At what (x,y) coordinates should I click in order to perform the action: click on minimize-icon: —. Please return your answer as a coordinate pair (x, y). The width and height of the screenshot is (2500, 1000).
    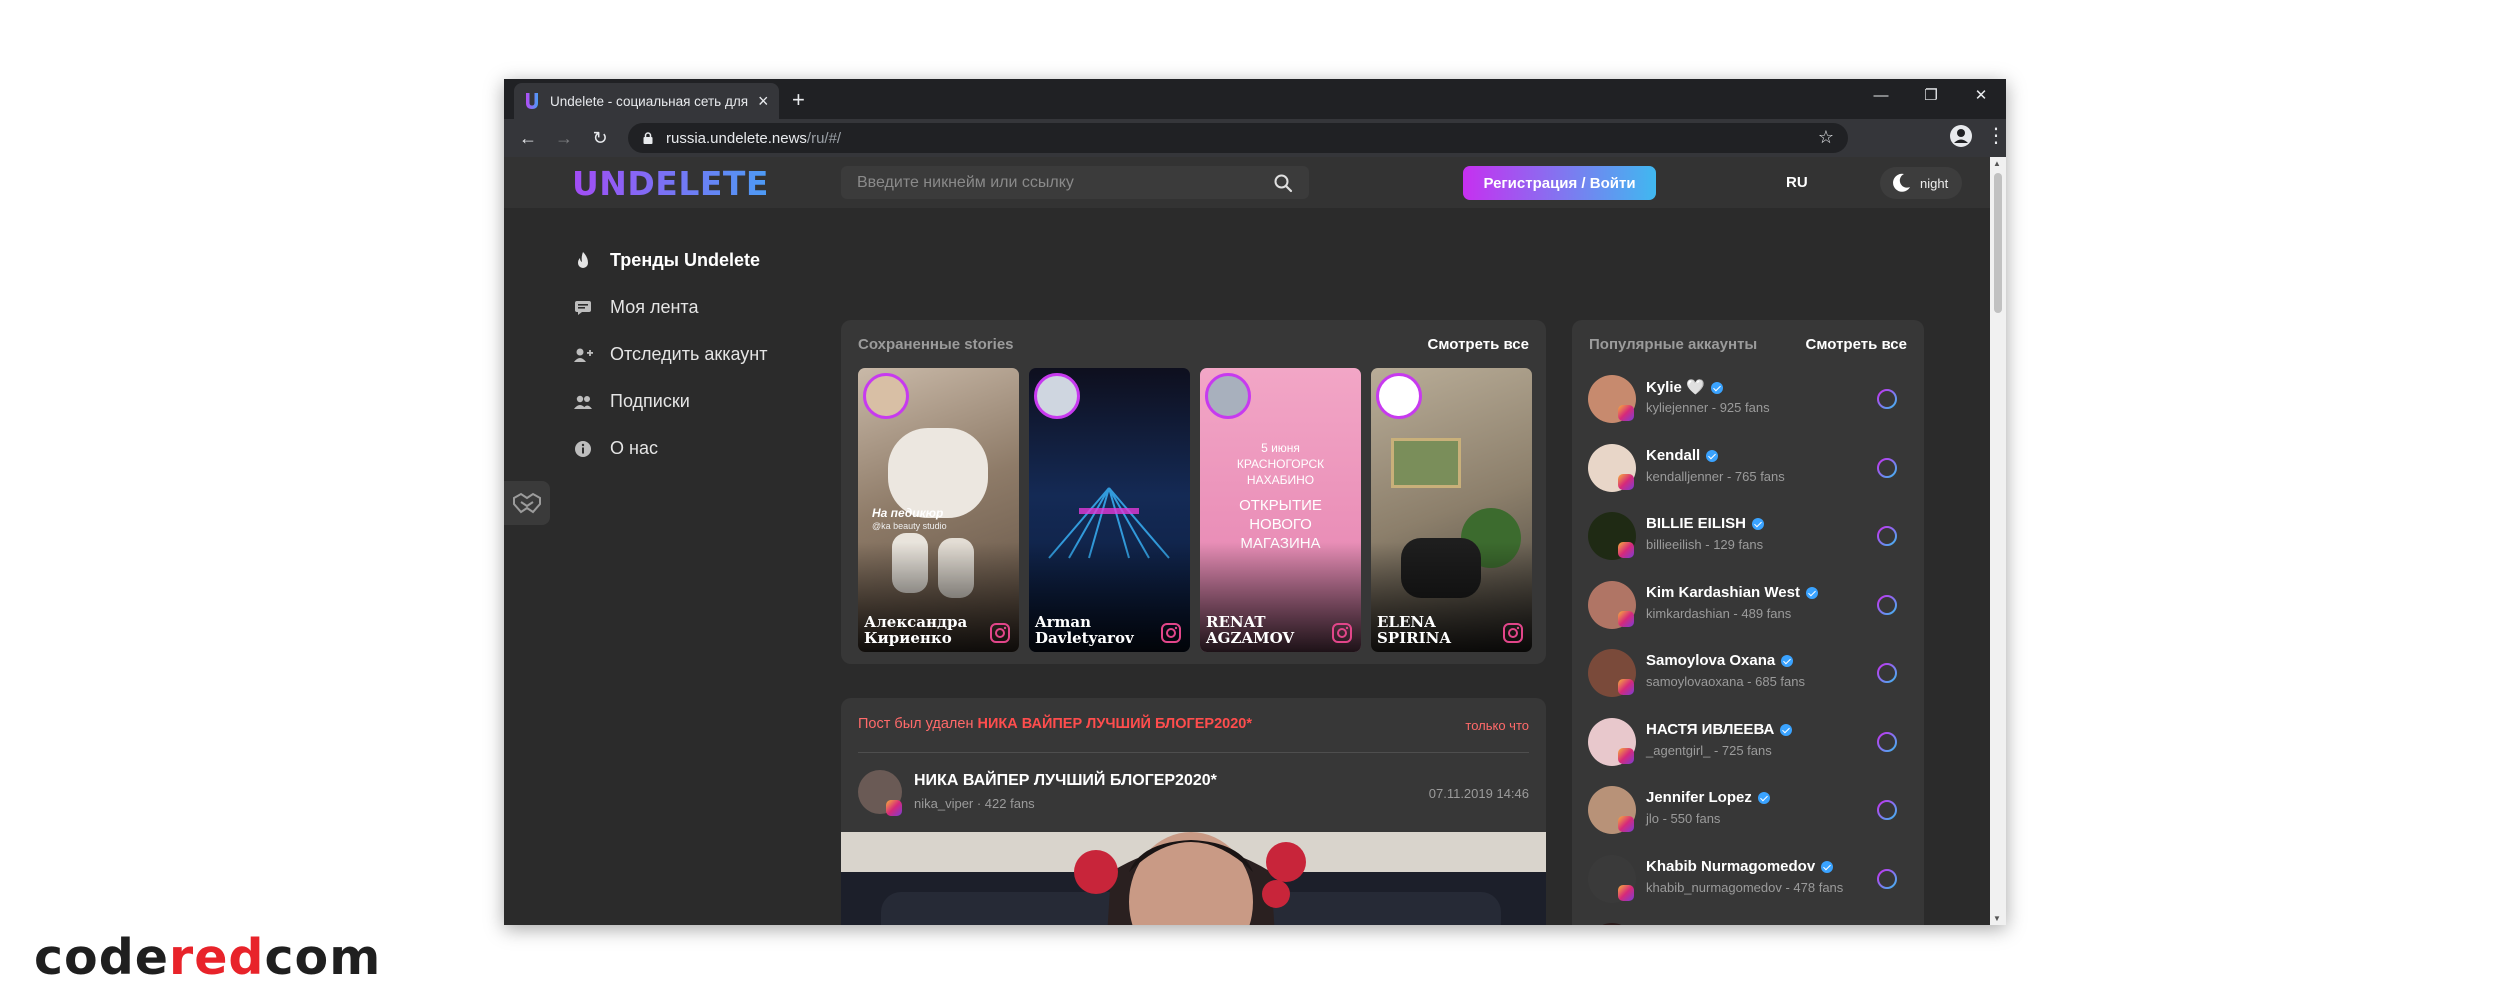
    Looking at the image, I should click on (1881, 95).